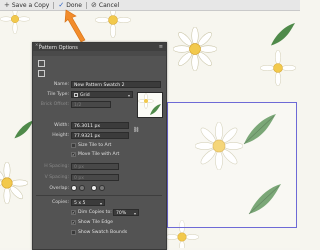 The image size is (320, 250). What do you see at coordinates (102, 188) in the screenshot?
I see `overlap-bottom-in-front-button` at bounding box center [102, 188].